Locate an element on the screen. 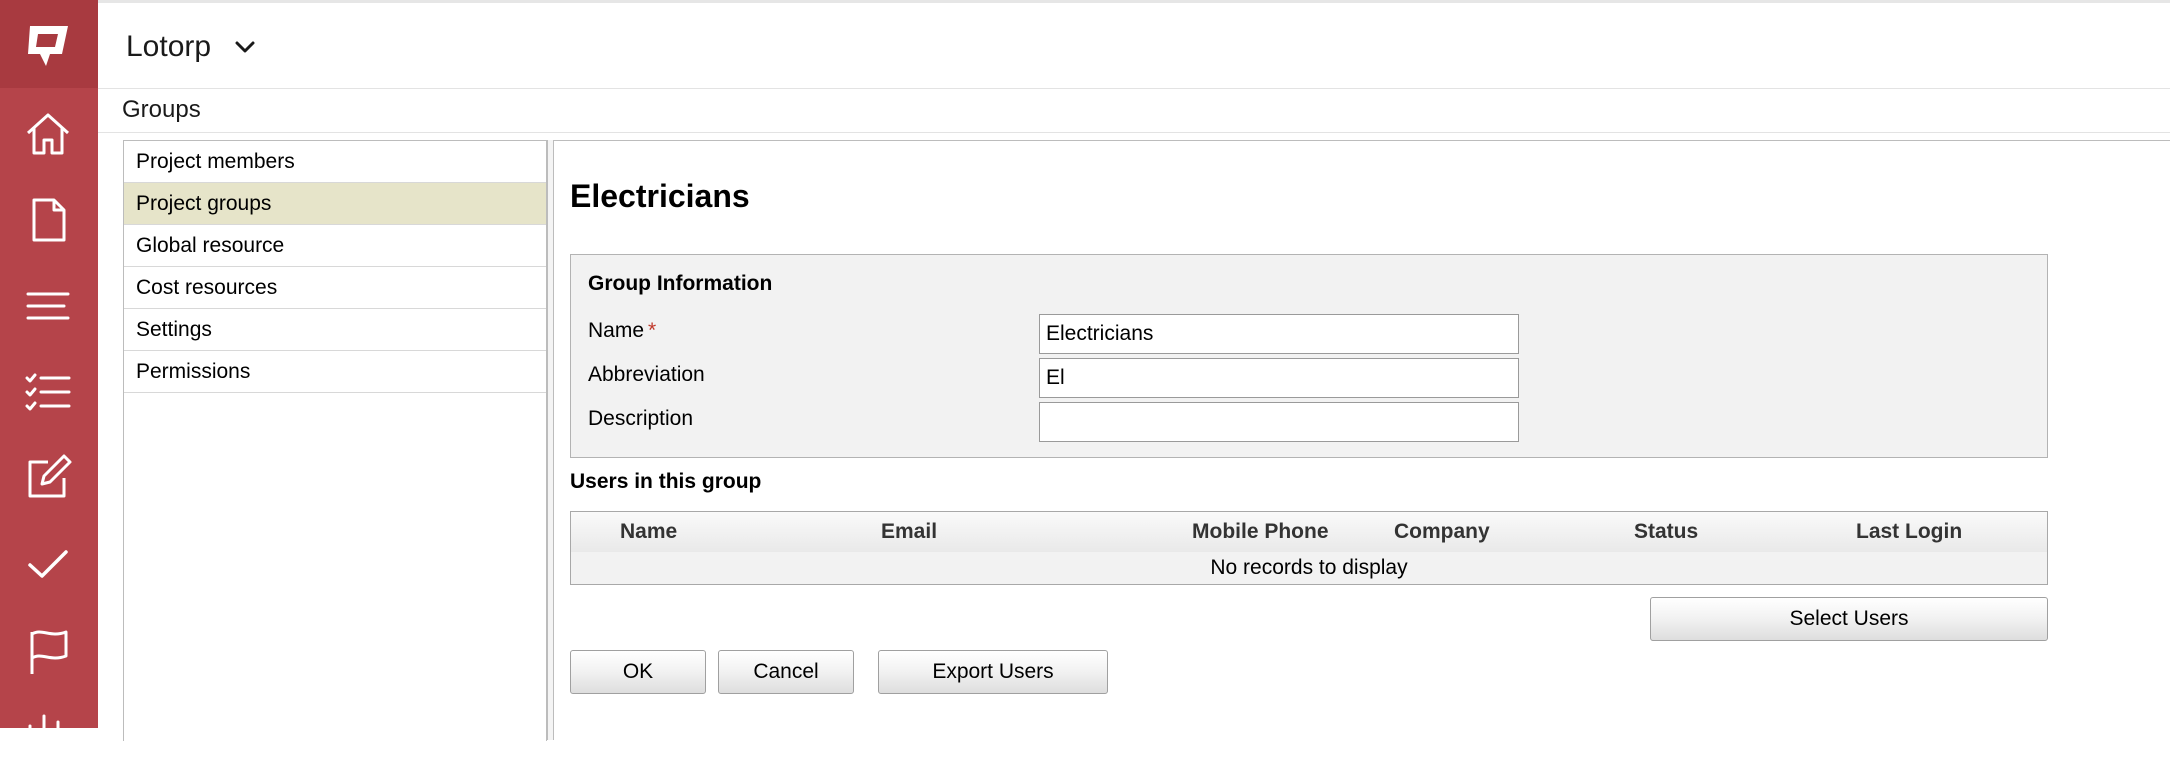 This screenshot has height=762, width=2170. column-header-mobile-phone: Mobile Phone is located at coordinates (1260, 532).